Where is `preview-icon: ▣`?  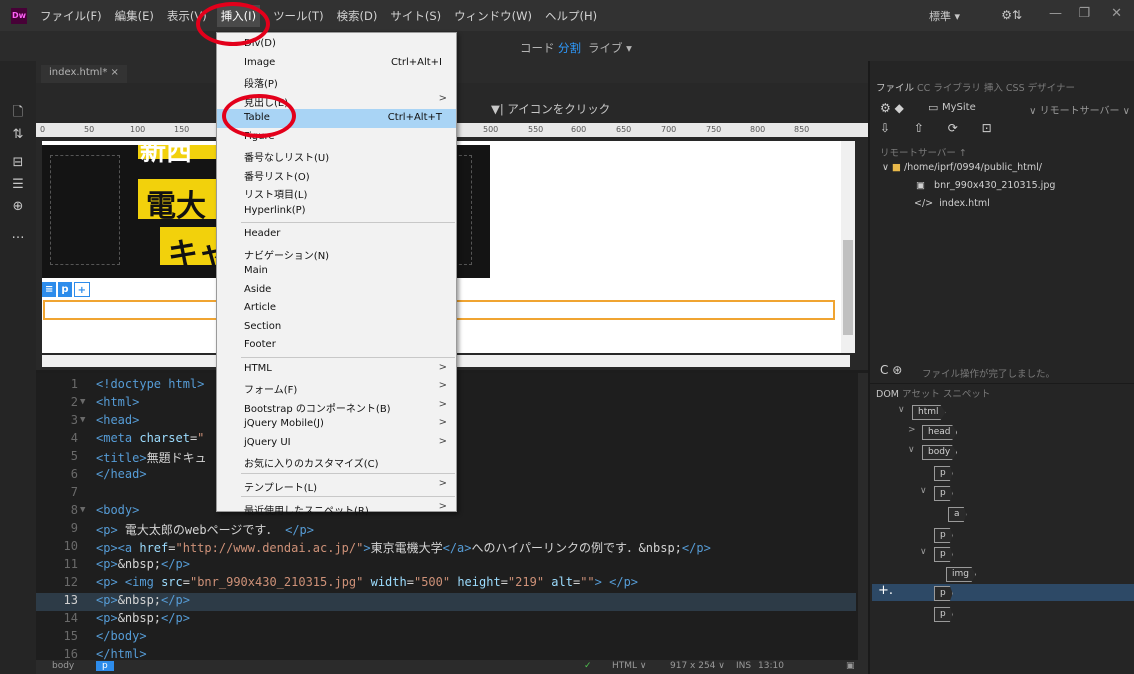 preview-icon: ▣ is located at coordinates (850, 666).